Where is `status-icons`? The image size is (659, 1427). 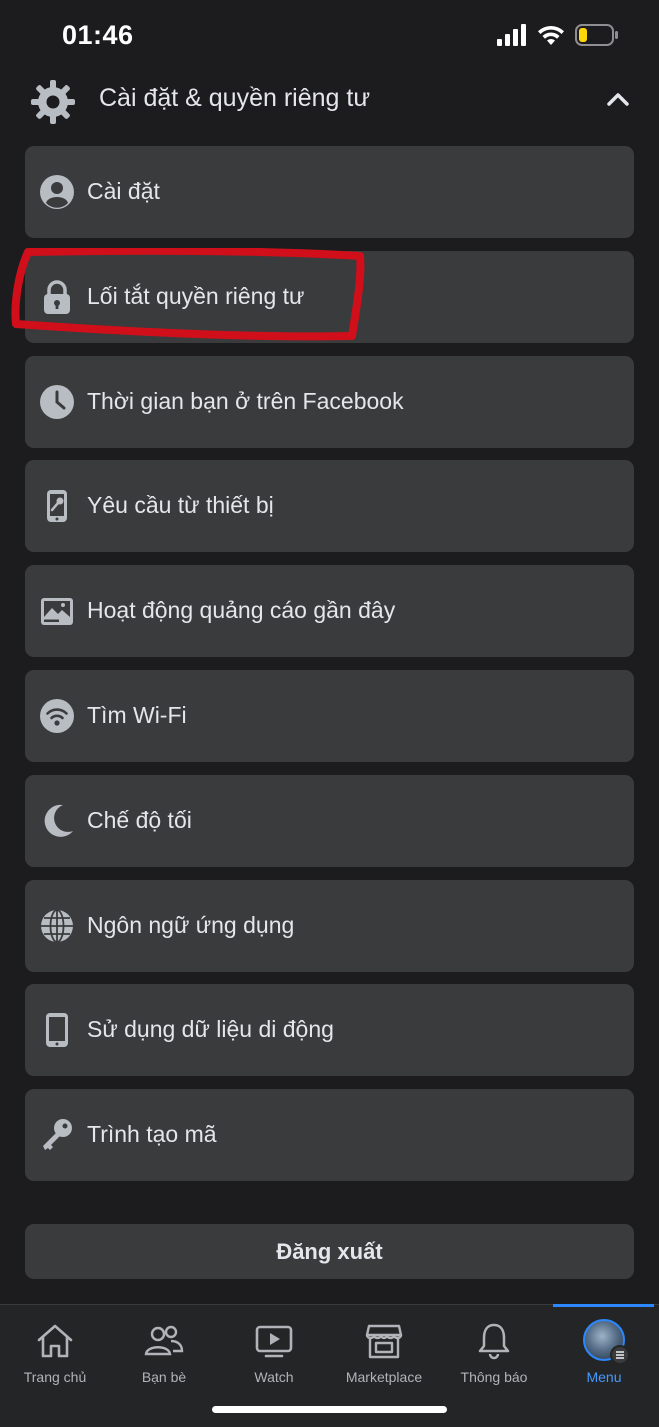 status-icons is located at coordinates (558, 37).